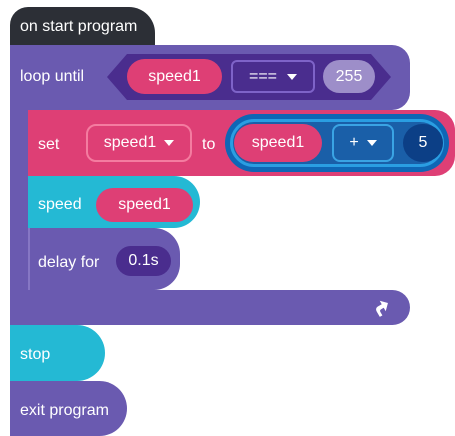 The height and width of the screenshot is (436, 455). What do you see at coordinates (69, 262) in the screenshot?
I see `delay-label: delay for` at bounding box center [69, 262].